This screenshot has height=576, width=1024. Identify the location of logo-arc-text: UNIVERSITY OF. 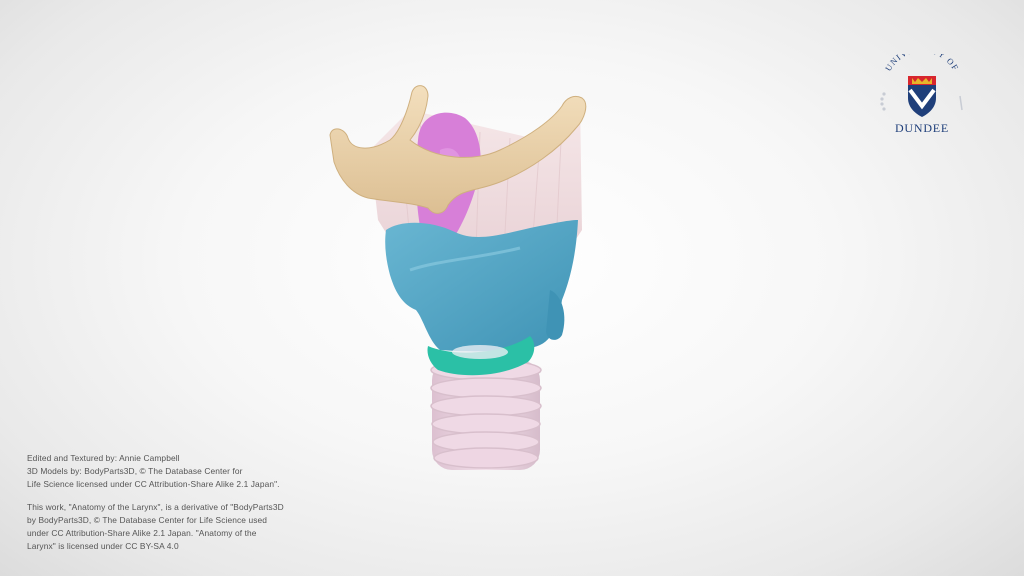
(921, 63).